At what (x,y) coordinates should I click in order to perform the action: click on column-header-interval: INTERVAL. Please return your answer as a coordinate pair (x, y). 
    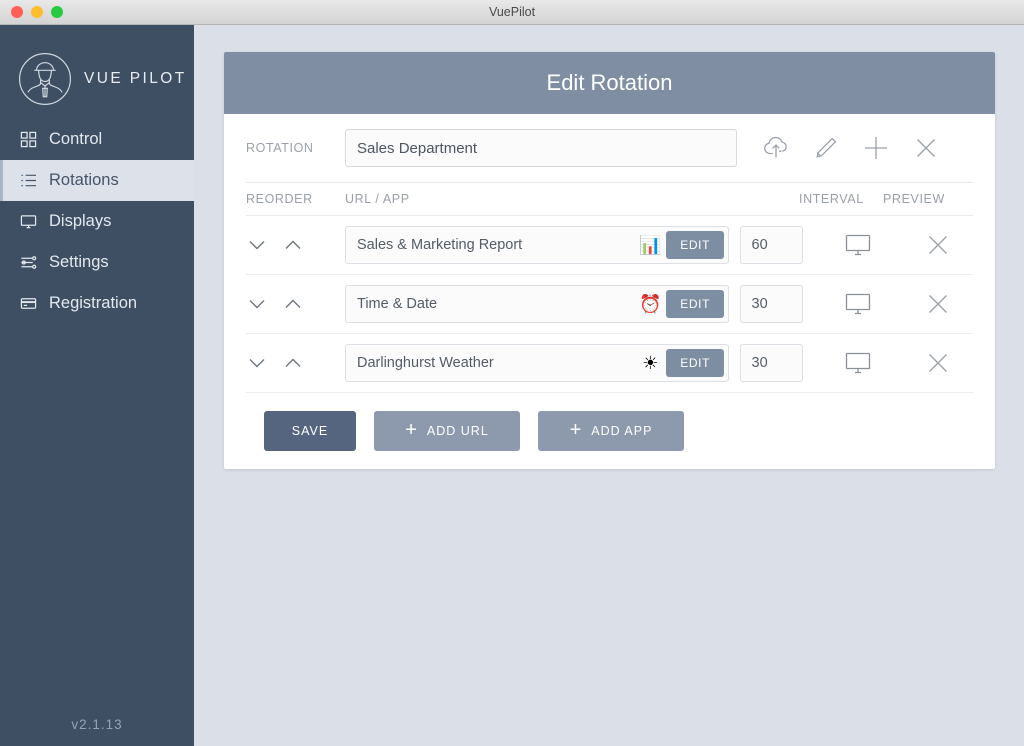
    Looking at the image, I should click on (831, 199).